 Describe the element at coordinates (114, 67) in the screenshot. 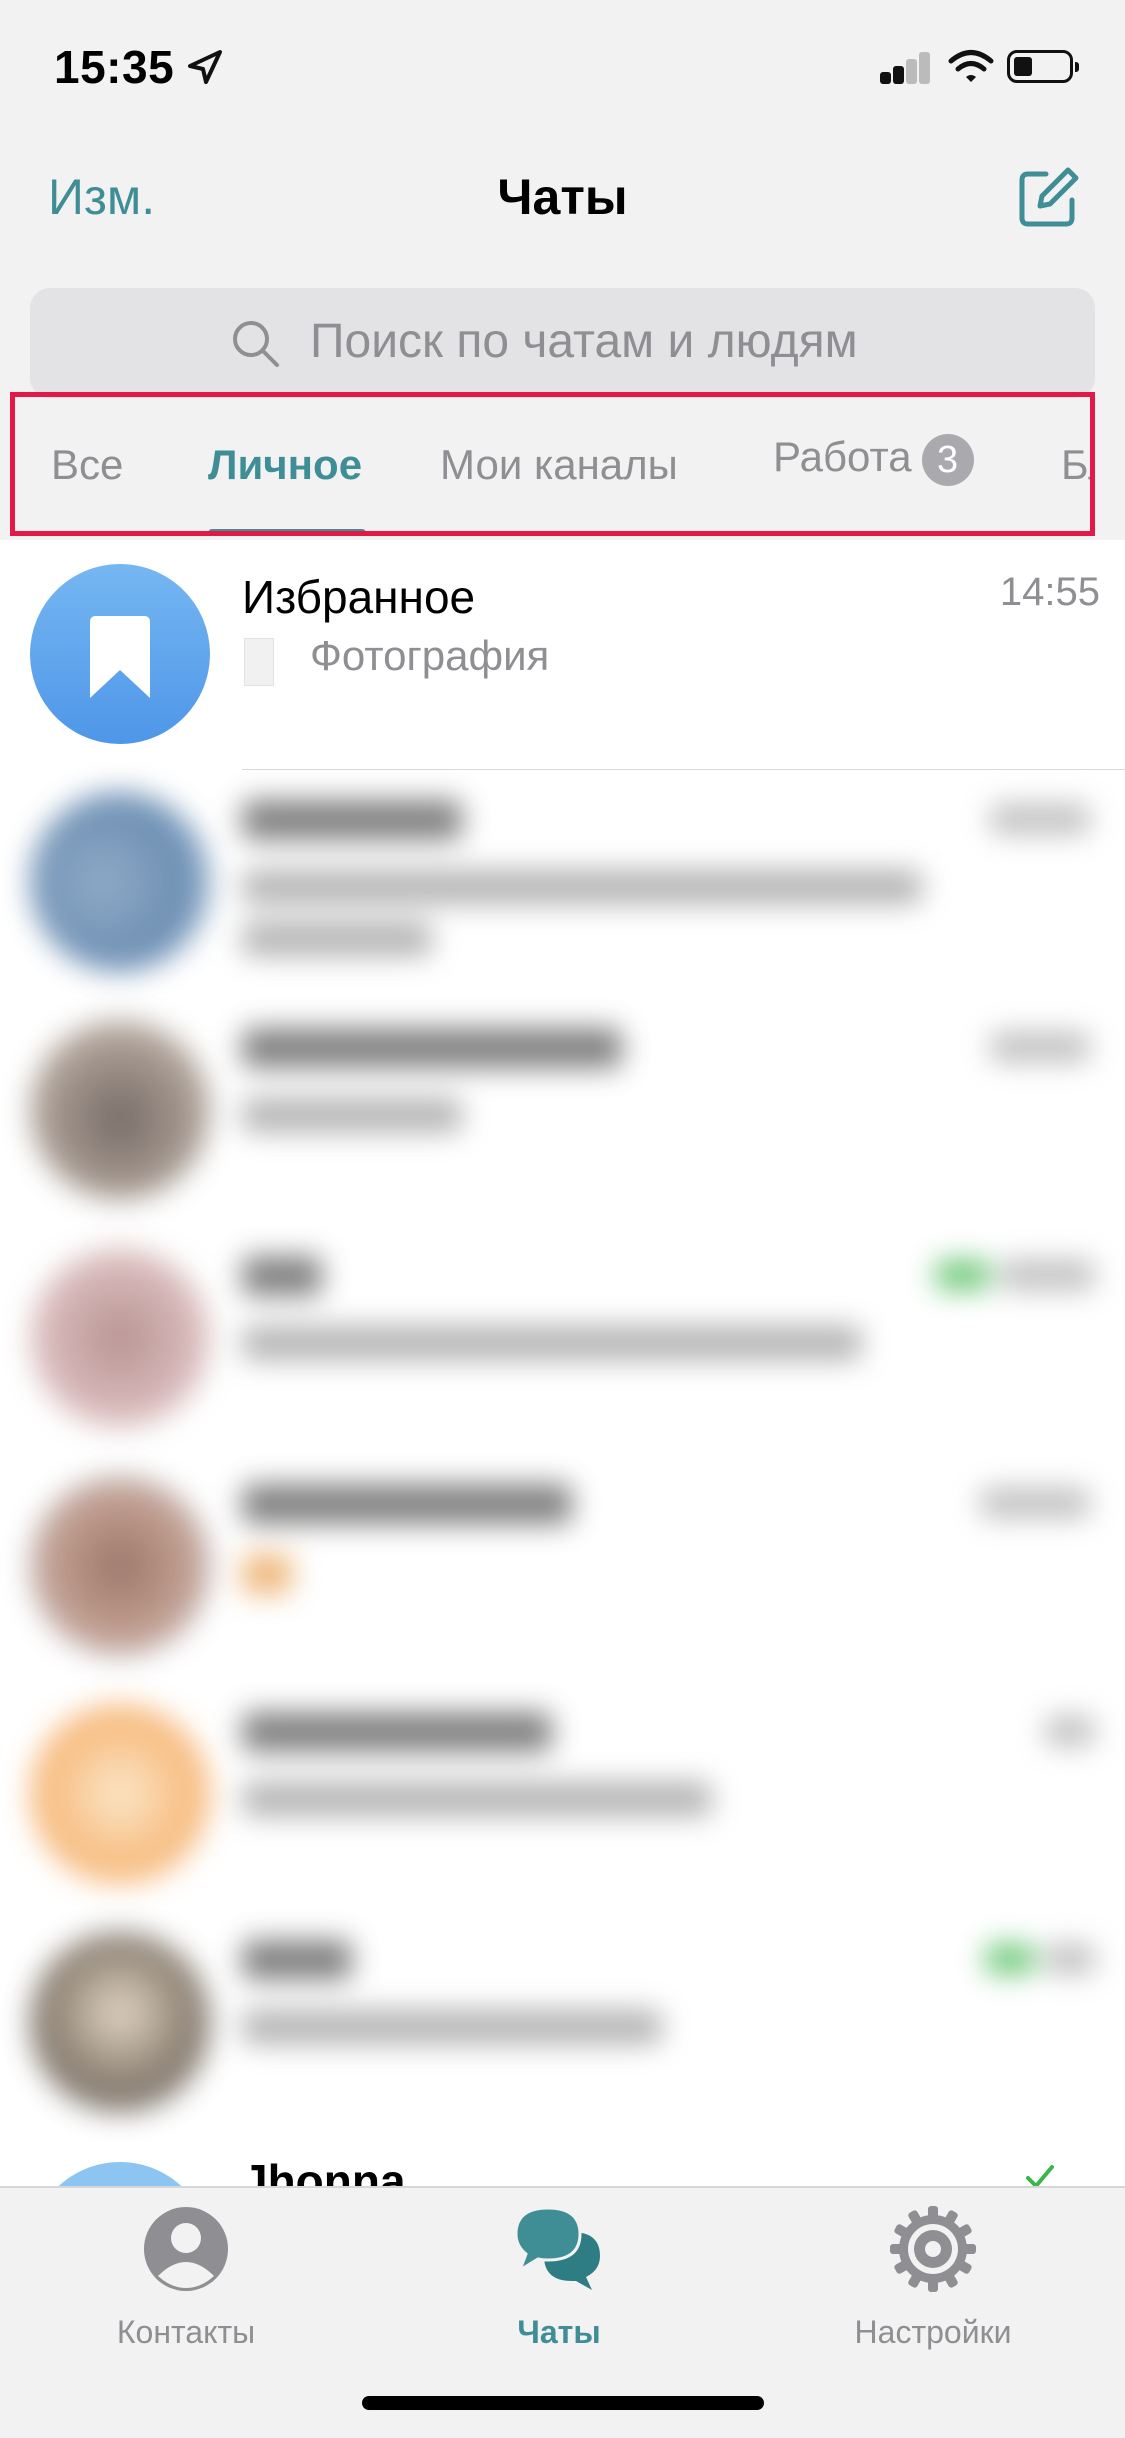

I see `status-time: 15:35` at that location.